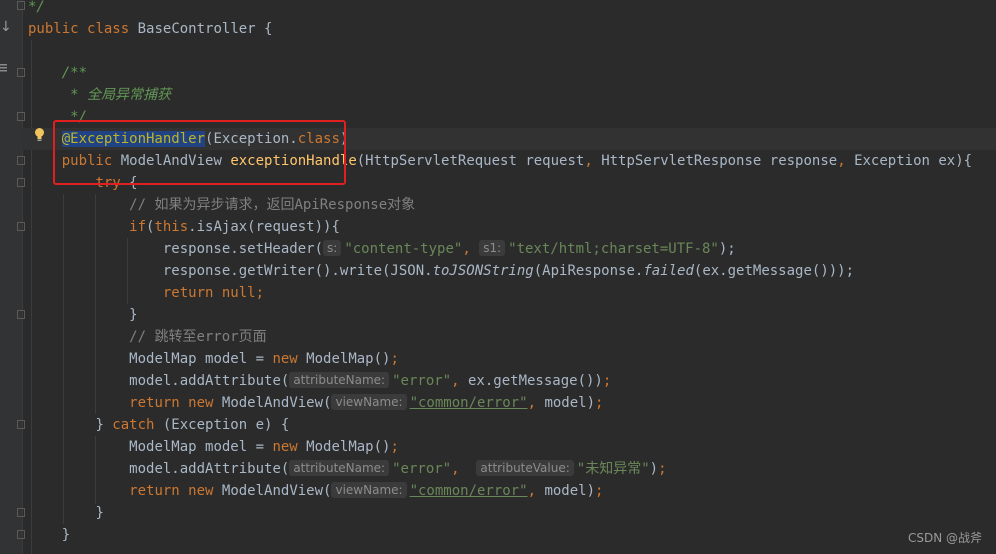 The image size is (996, 554). I want to click on code-text: model), so click(566, 403).